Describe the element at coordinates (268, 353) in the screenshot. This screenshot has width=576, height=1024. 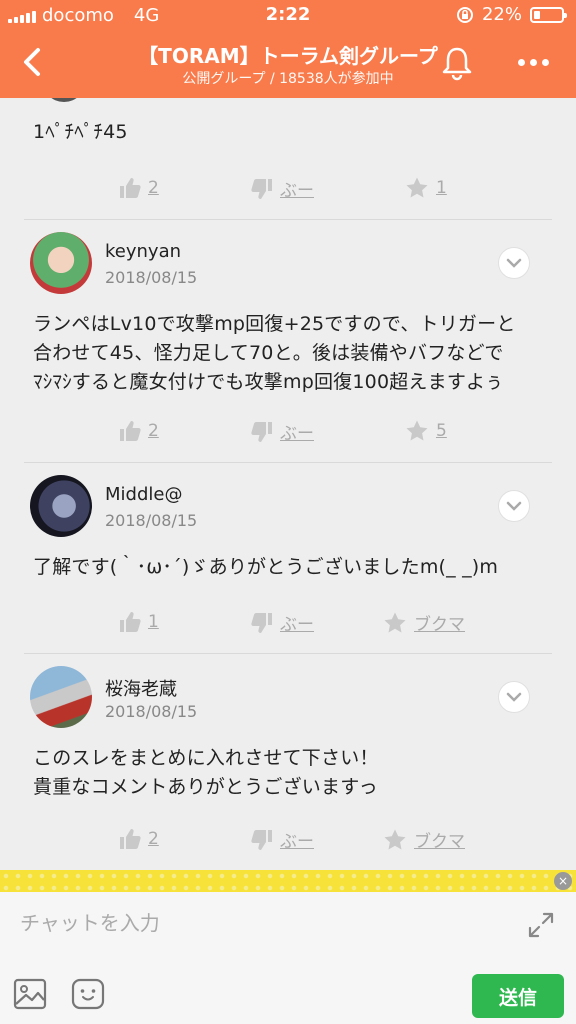
I see `comment-line: 合わせて45、怪力足して70と。後は装備やバフなどで` at that location.